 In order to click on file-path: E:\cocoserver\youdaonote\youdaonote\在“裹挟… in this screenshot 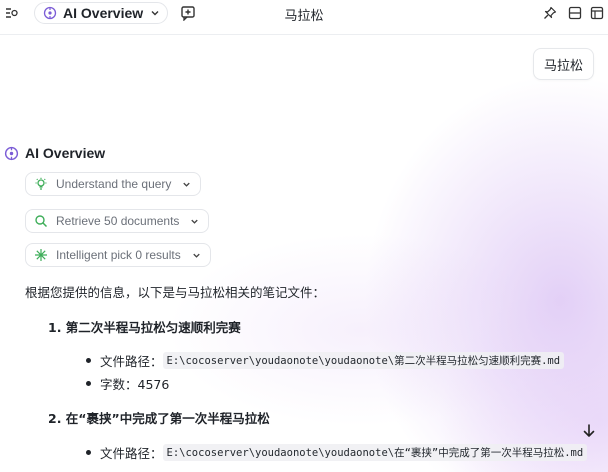, I will do `click(375, 452)`.